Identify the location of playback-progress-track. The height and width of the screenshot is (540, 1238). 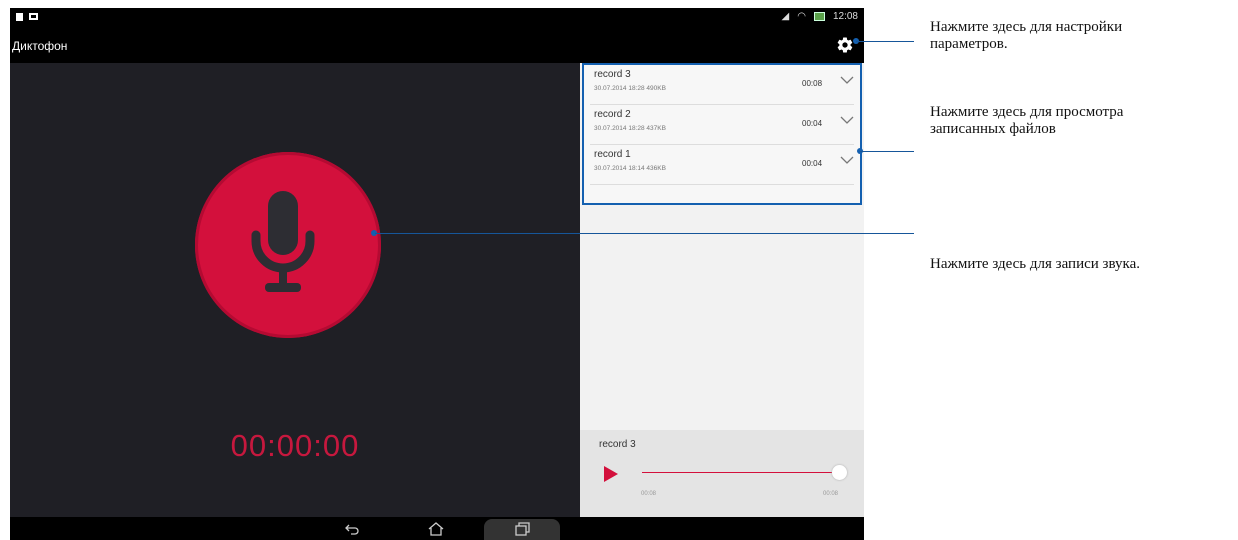
(741, 472).